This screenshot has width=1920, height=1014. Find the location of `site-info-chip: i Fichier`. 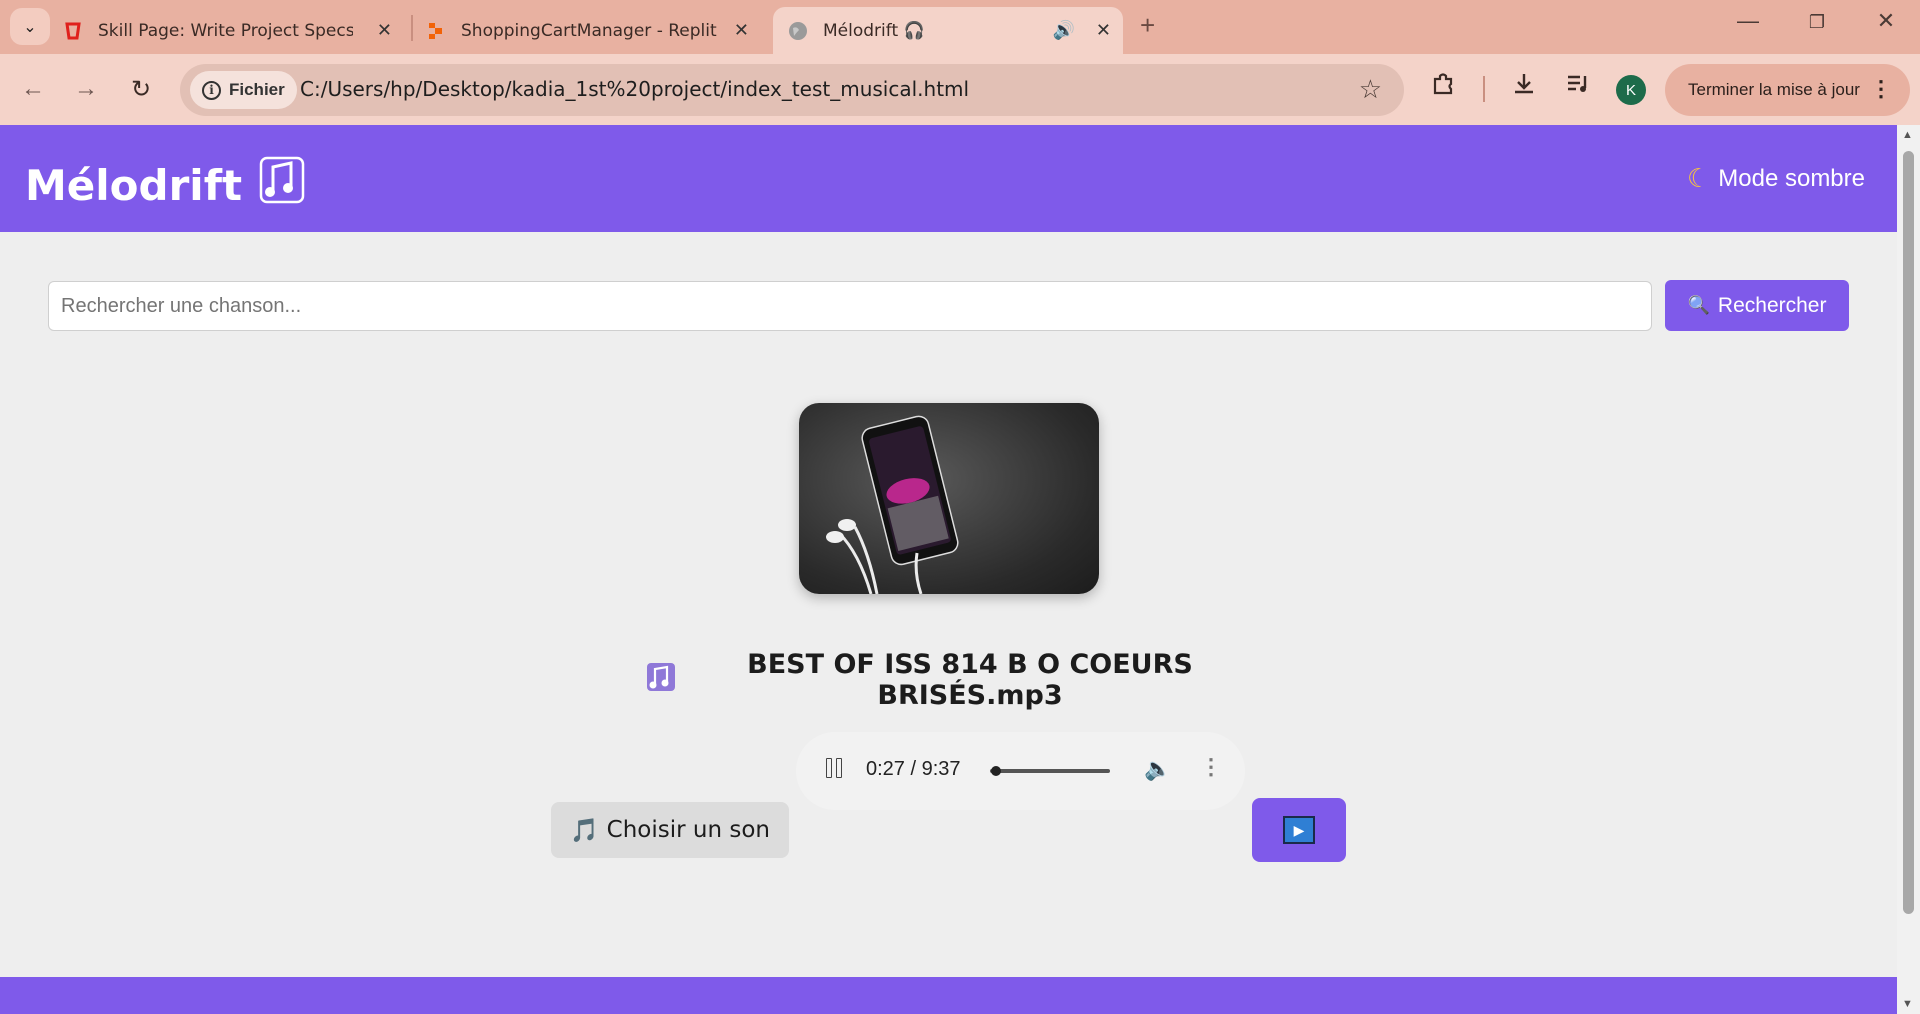

site-info-chip: i Fichier is located at coordinates (243, 90).